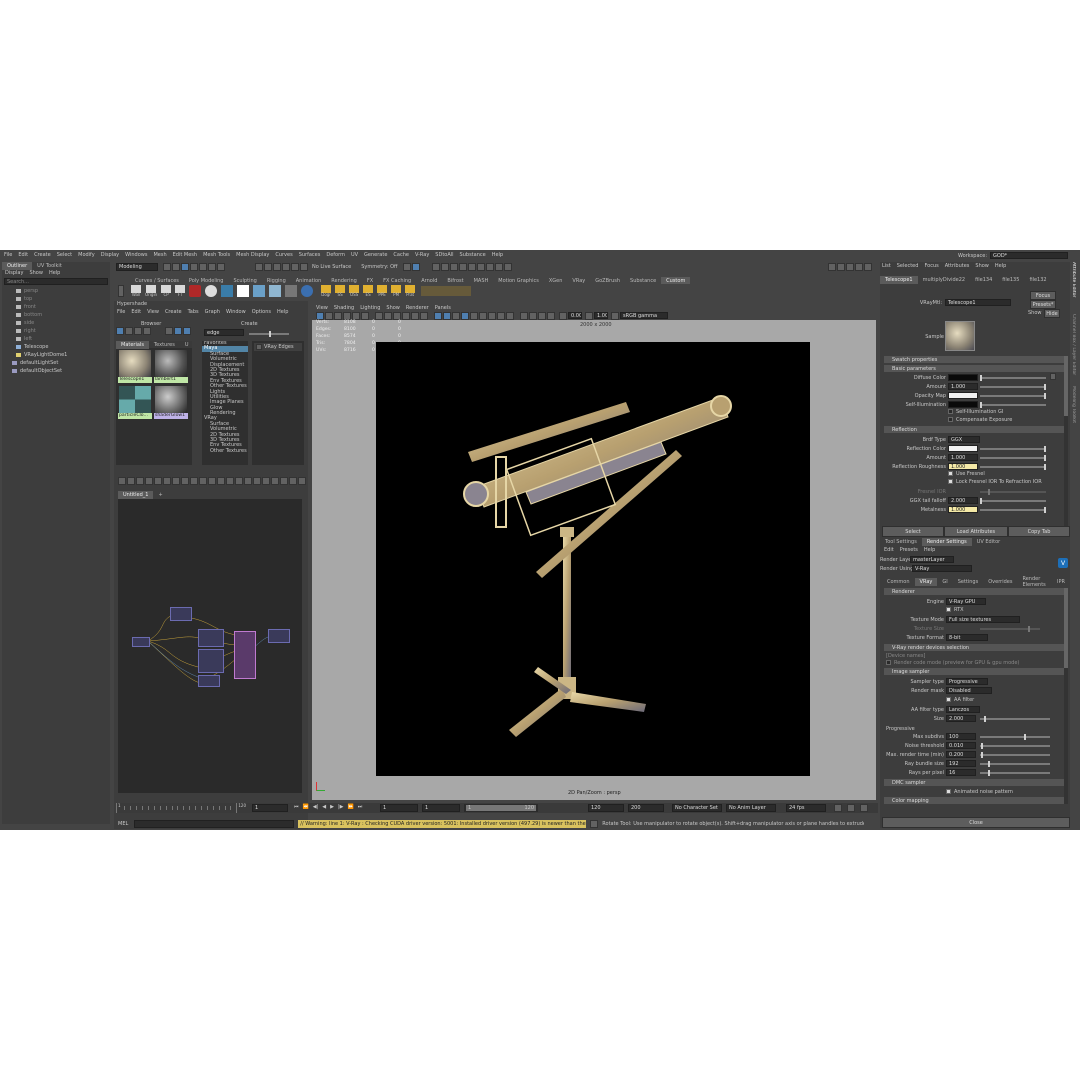  Describe the element at coordinates (1013, 378) in the screenshot. I see `diffuse-color-slider` at that location.